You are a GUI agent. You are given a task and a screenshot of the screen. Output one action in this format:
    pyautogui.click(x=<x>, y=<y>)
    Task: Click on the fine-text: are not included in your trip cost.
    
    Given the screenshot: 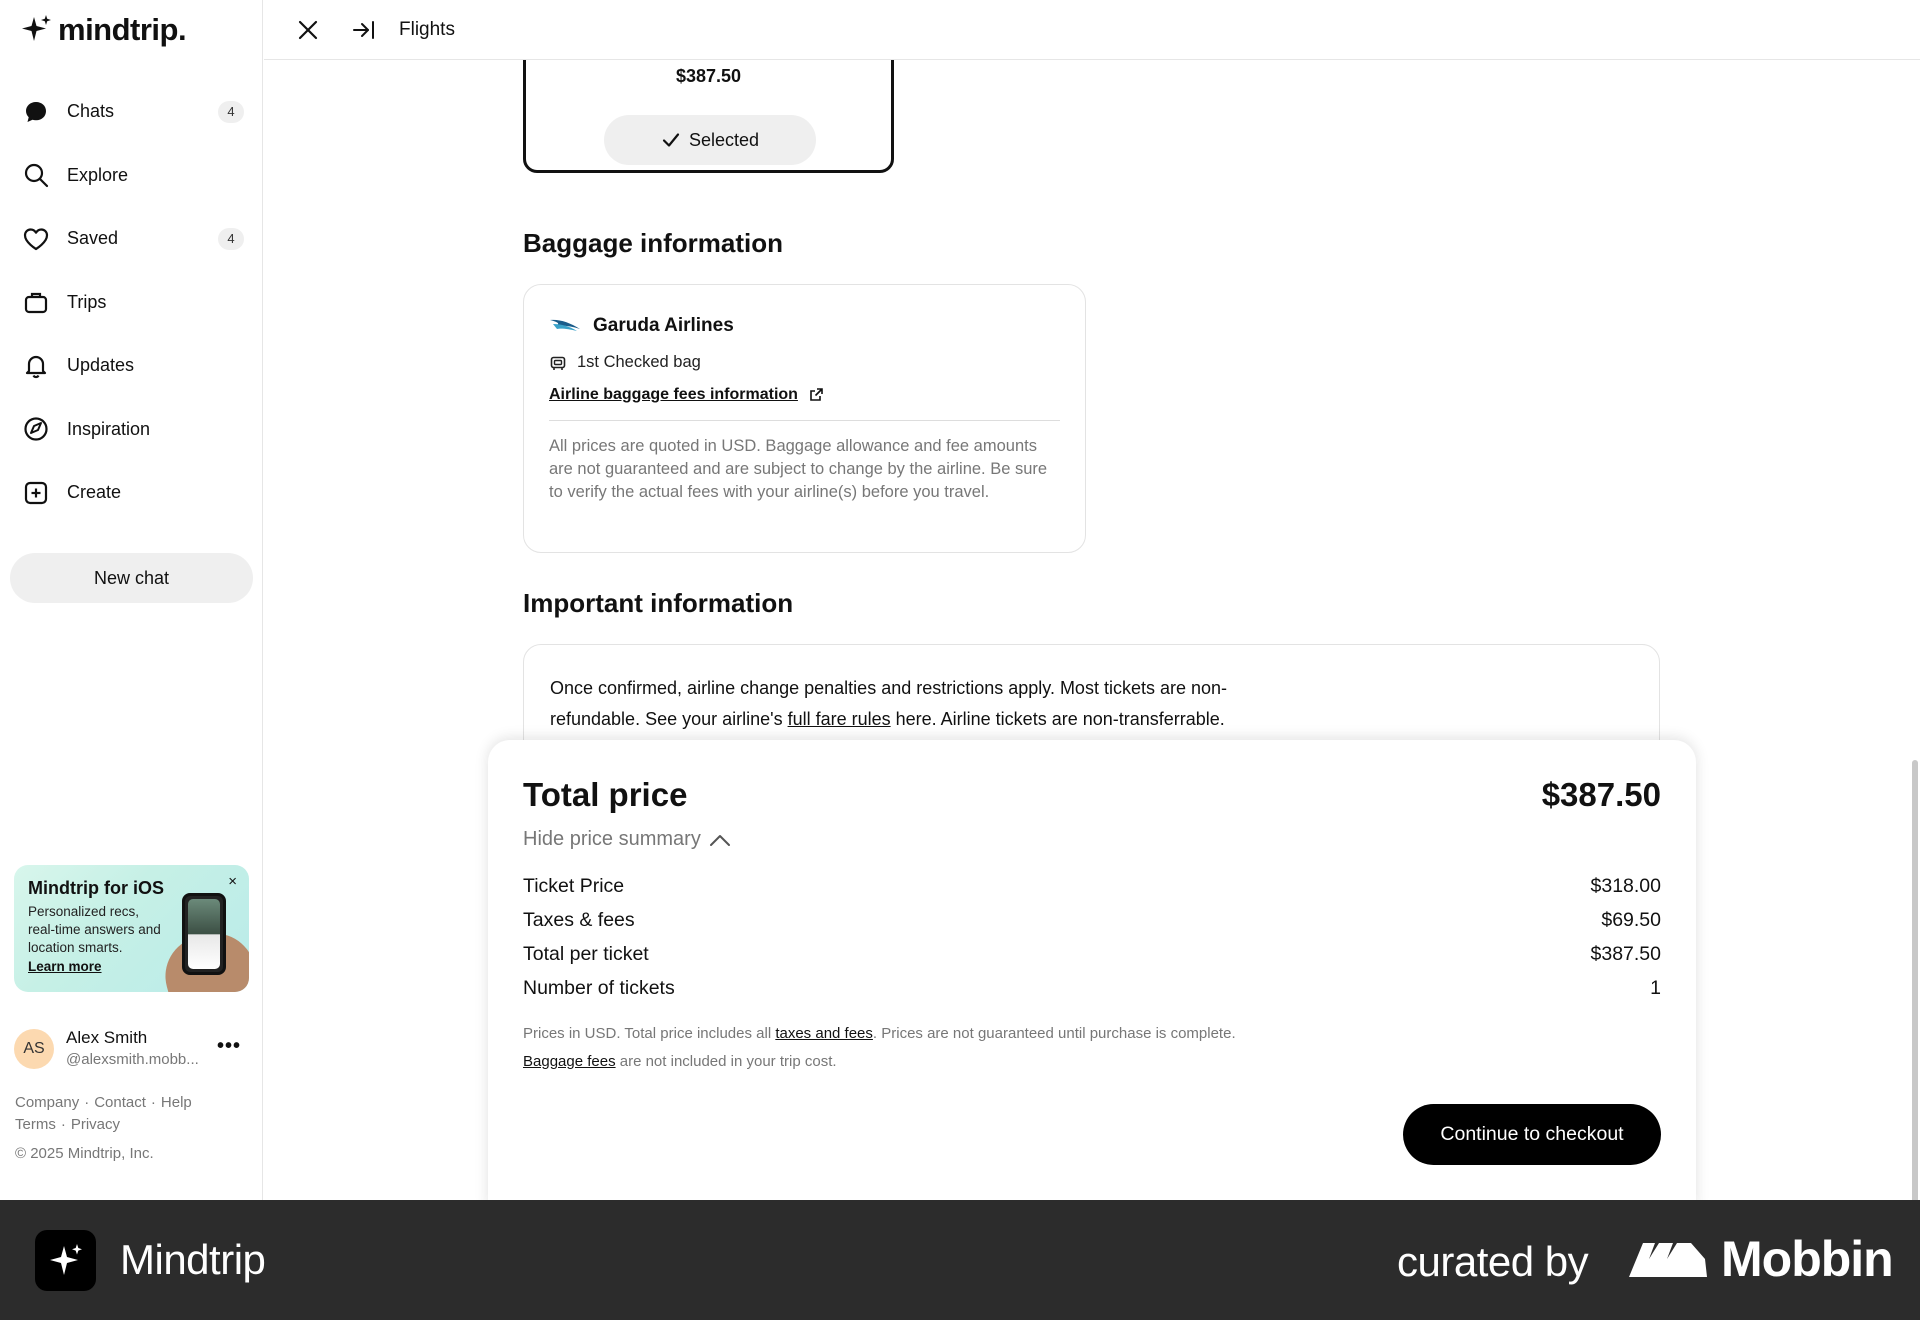 What is the action you would take?
    pyautogui.click(x=726, y=1061)
    